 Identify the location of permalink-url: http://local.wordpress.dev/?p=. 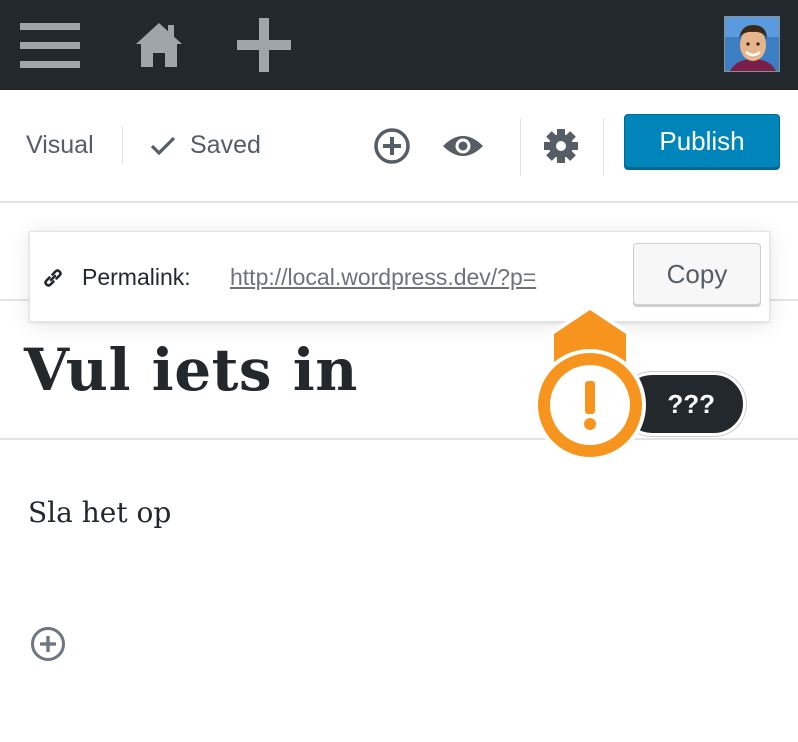
(417, 277).